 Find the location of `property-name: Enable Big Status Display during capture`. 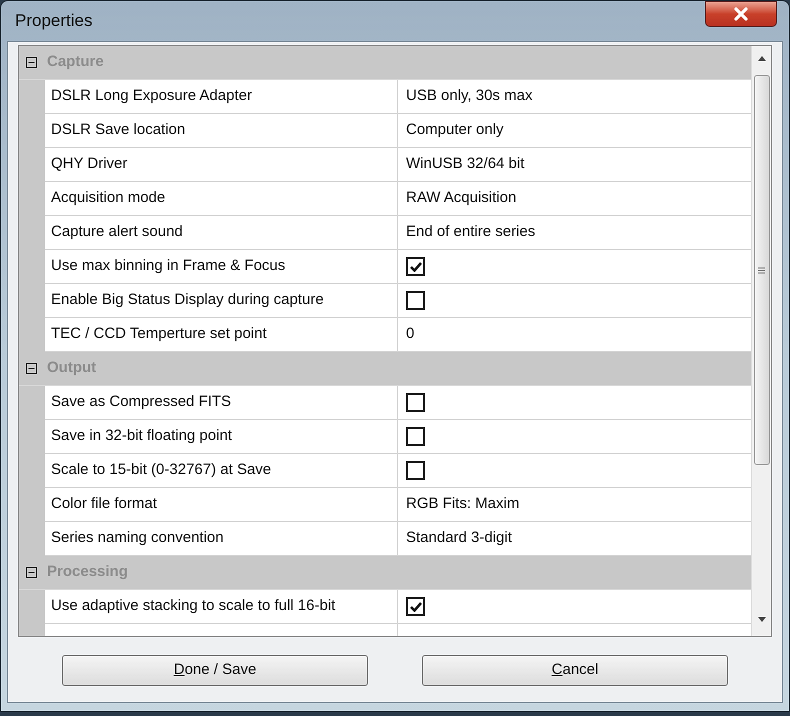

property-name: Enable Big Status Display during capture is located at coordinates (187, 300).